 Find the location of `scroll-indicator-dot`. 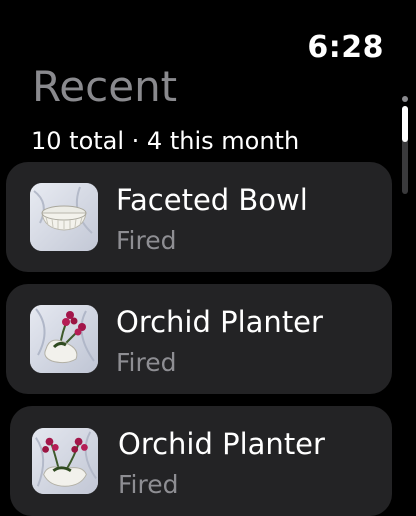

scroll-indicator-dot is located at coordinates (405, 99).